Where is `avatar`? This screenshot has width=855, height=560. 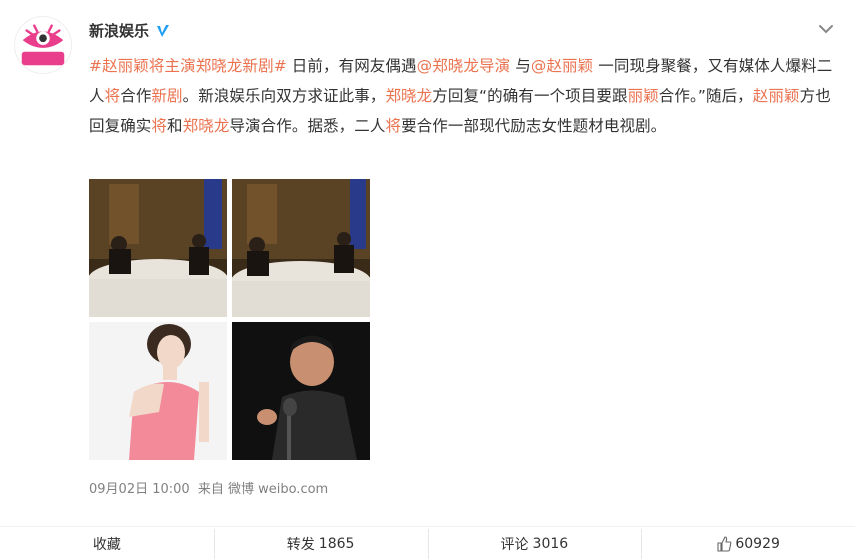 avatar is located at coordinates (43, 45).